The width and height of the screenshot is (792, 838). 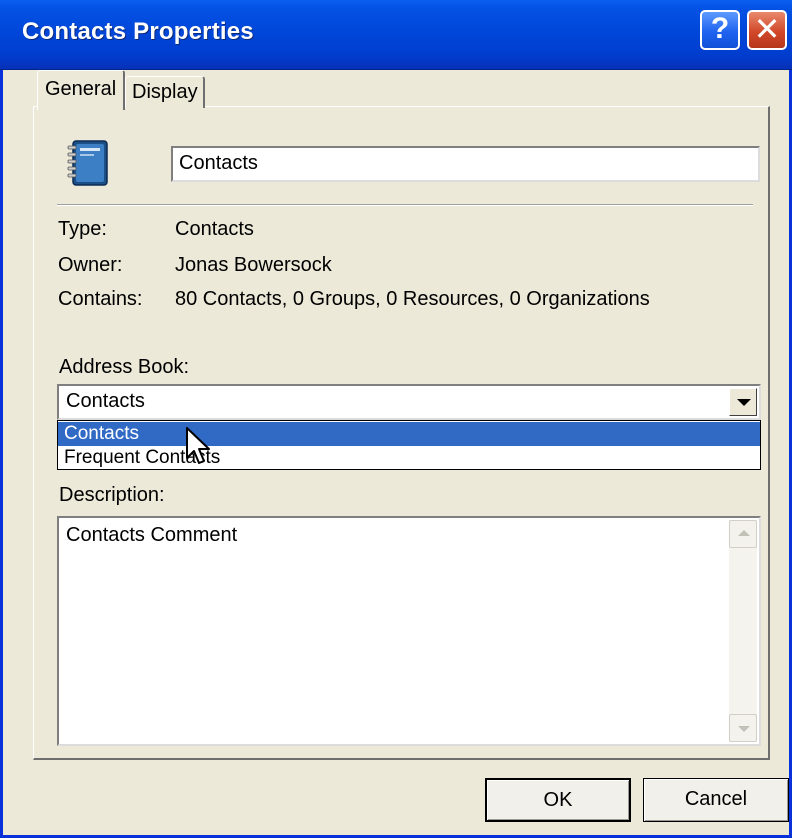 I want to click on help-icon: ?, so click(x=720, y=28).